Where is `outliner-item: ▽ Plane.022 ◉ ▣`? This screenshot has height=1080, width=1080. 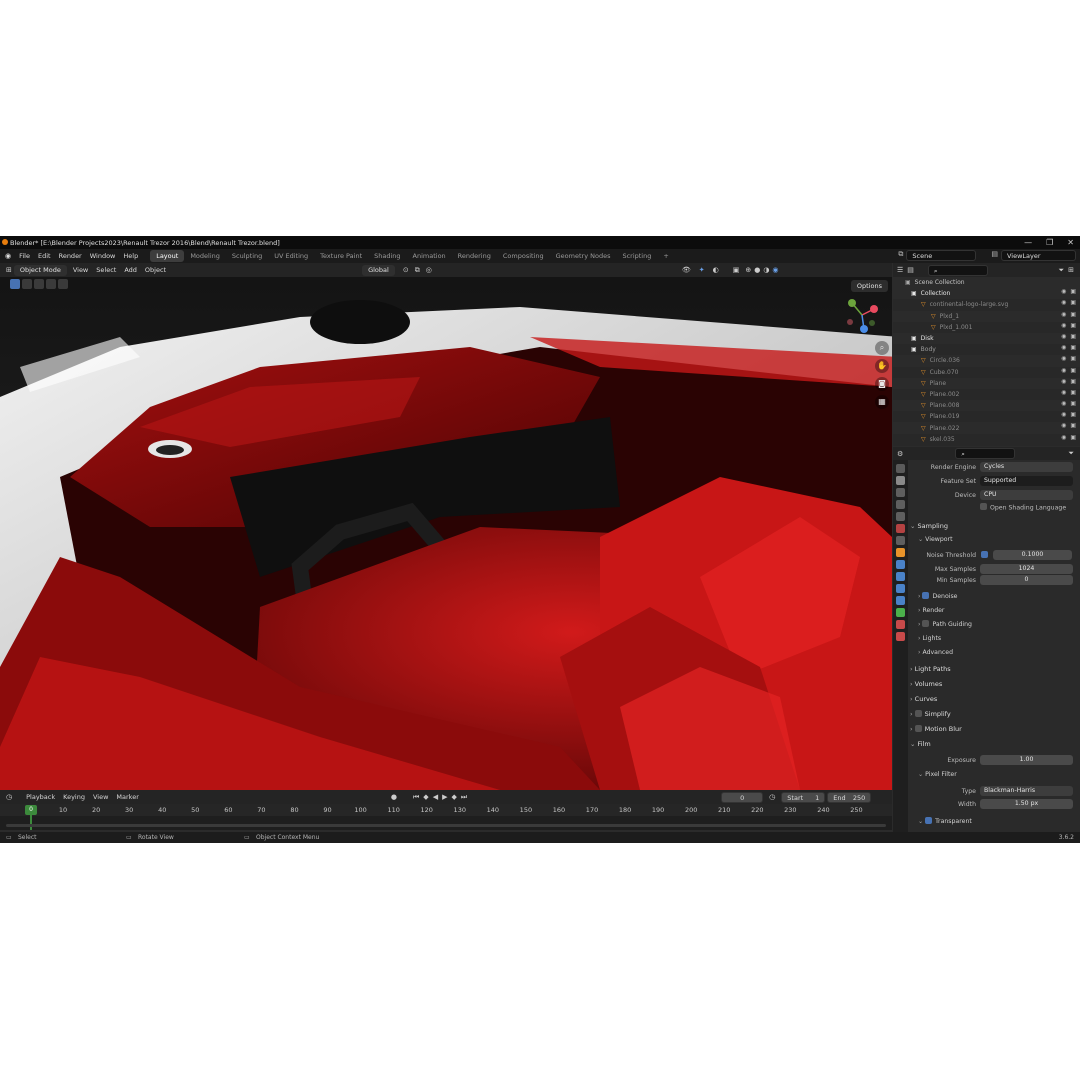 outliner-item: ▽ Plane.022 ◉ ▣ is located at coordinates (986, 428).